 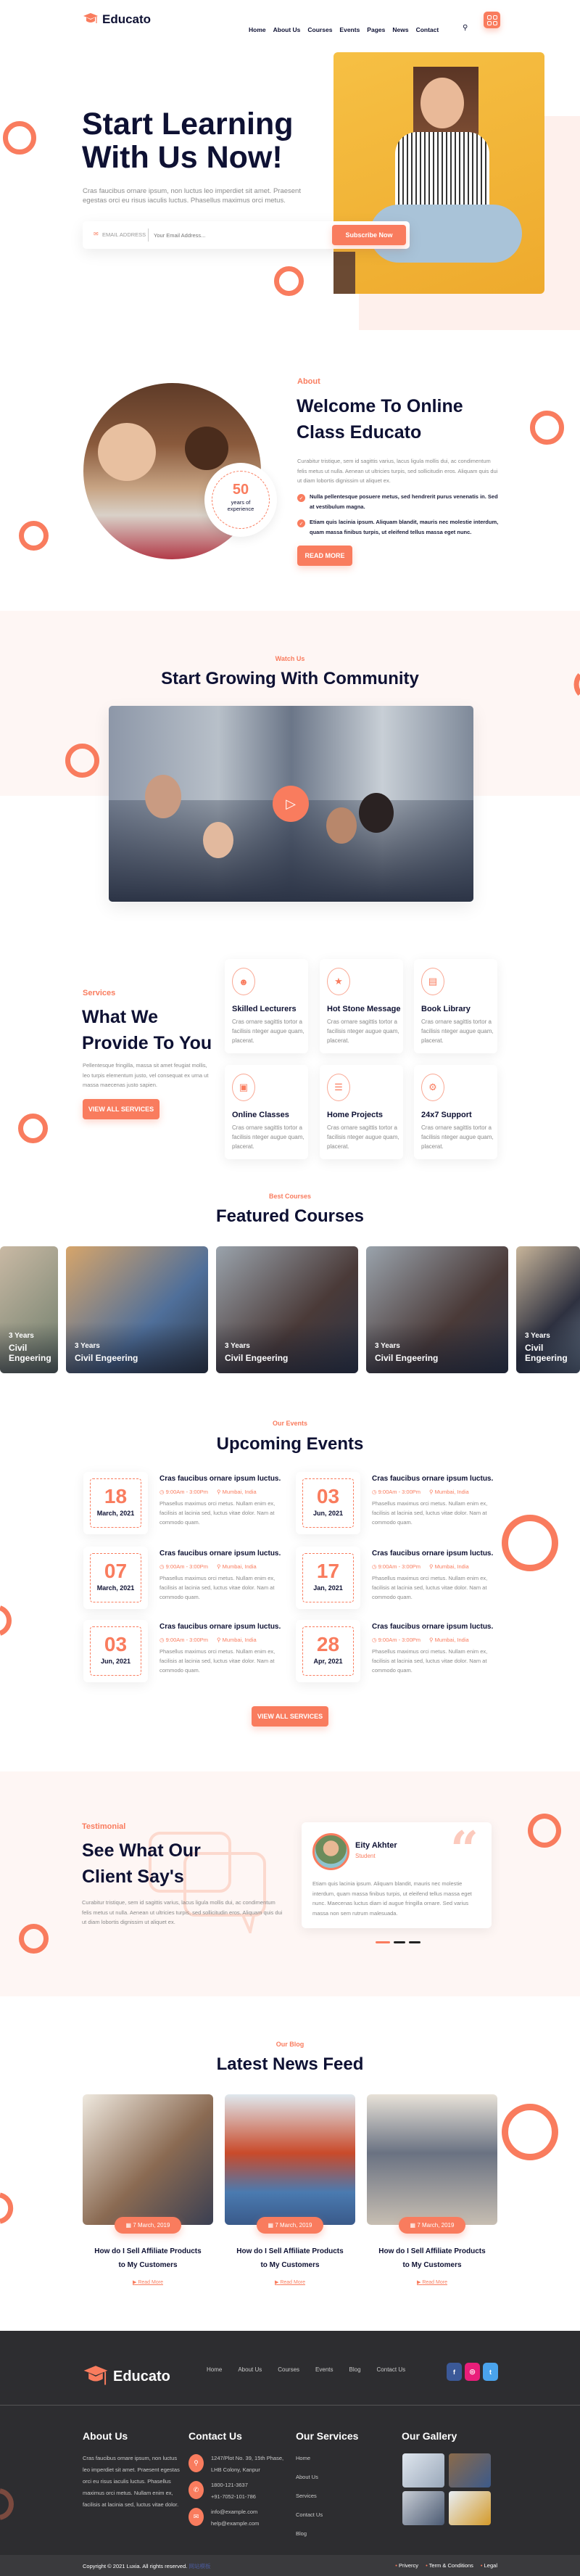 I want to click on legal-link: • Legal, so click(x=489, y=2565).